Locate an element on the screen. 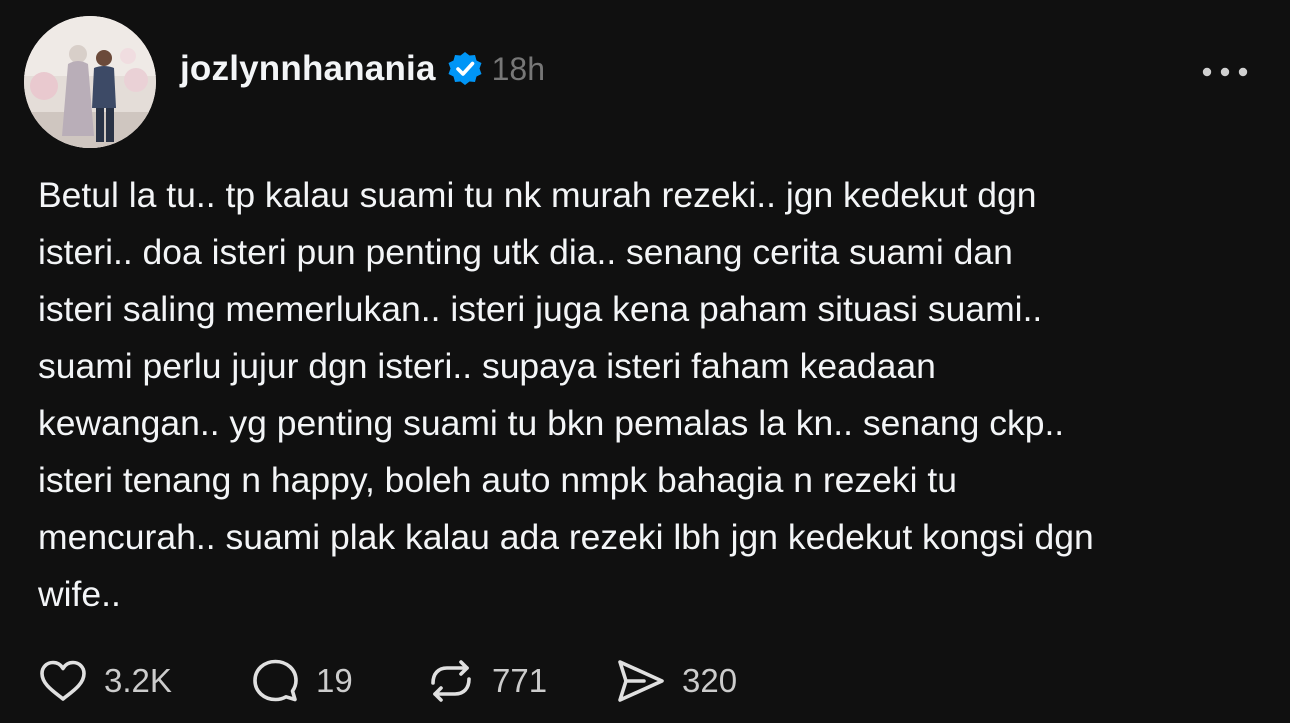 The width and height of the screenshot is (1290, 723). post-timestamp: 18h is located at coordinates (518, 68).